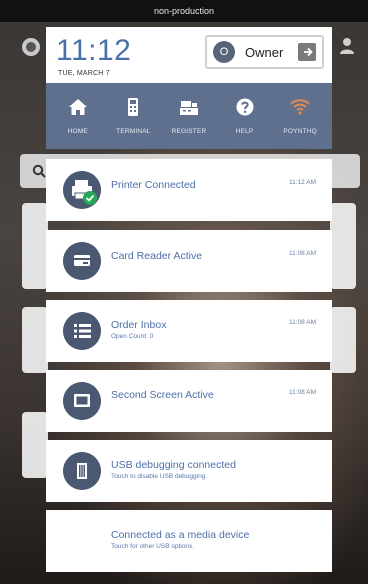 The image size is (368, 584). I want to click on quick-nav-bar: HOME TERMINAL REGISTER HELP POYNTHQ, so click(189, 116).